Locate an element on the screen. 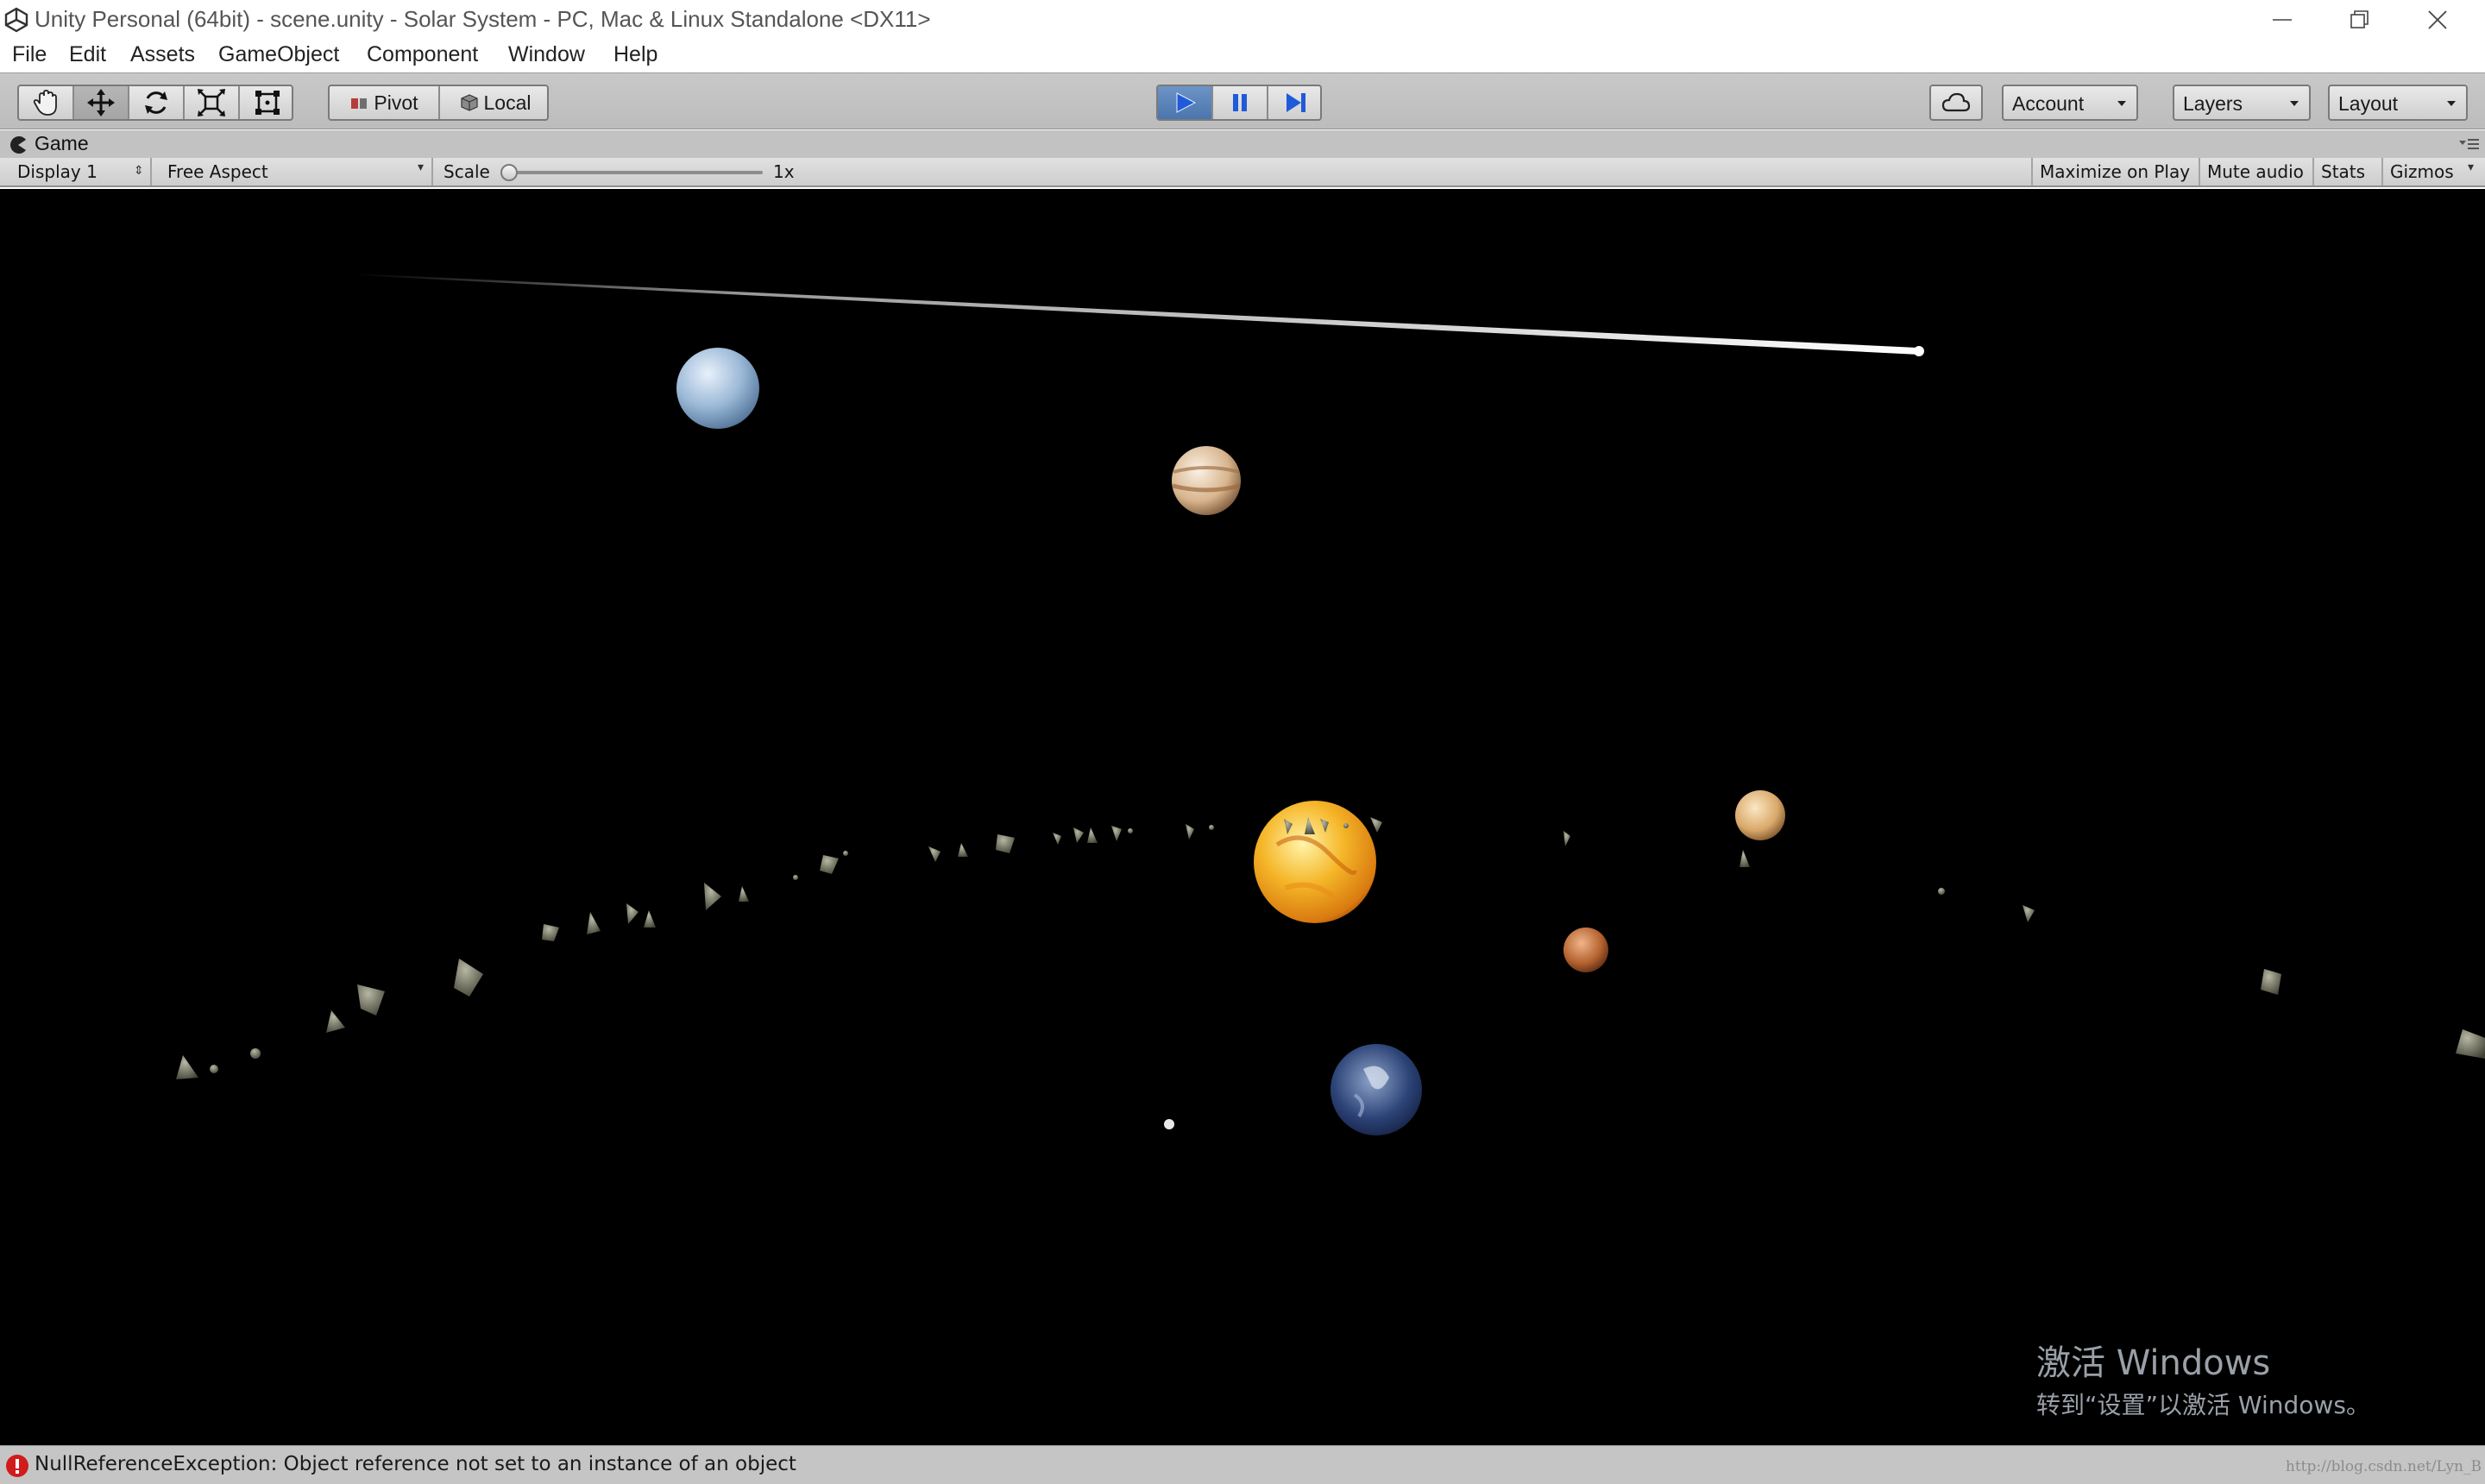 The height and width of the screenshot is (1484, 2485). maximize-on-play-toggle: Maximize on Play is located at coordinates (2115, 172).